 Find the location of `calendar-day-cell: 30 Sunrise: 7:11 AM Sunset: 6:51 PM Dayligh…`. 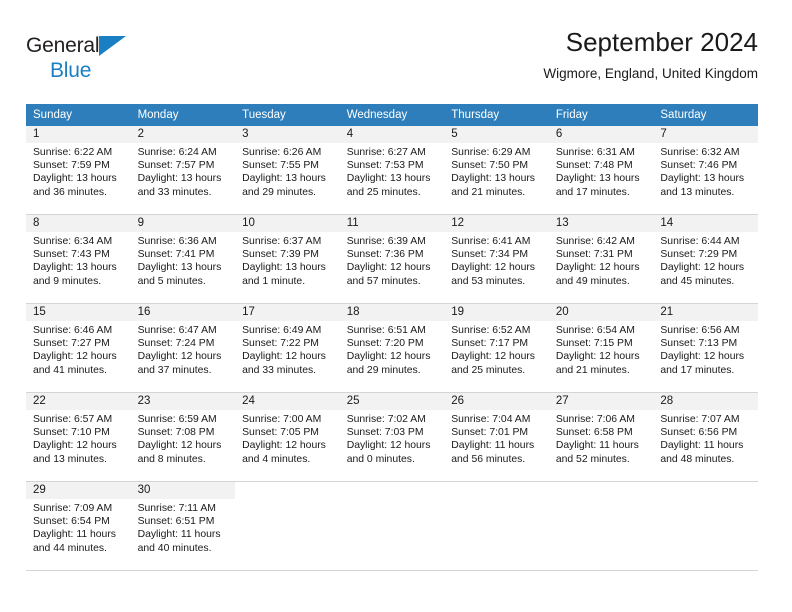

calendar-day-cell: 30 Sunrise: 7:11 AM Sunset: 6:51 PM Dayligh… is located at coordinates (183, 526).